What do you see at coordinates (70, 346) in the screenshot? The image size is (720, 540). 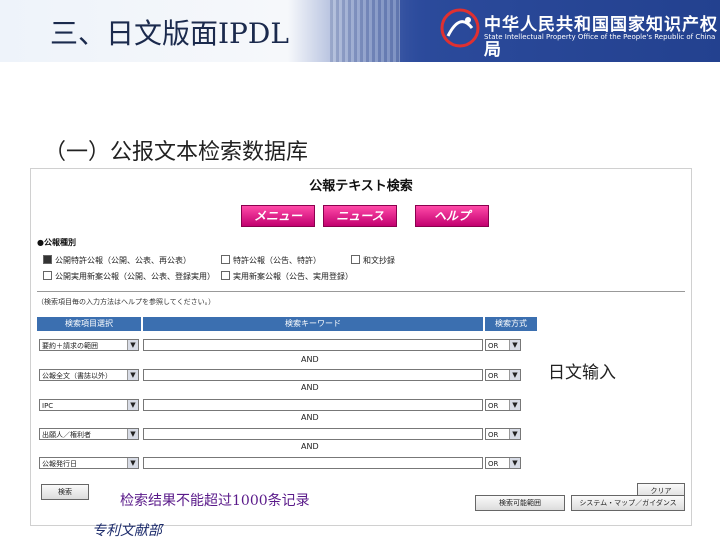 I see `field-select-value: 要約＋請求の範囲` at bounding box center [70, 346].